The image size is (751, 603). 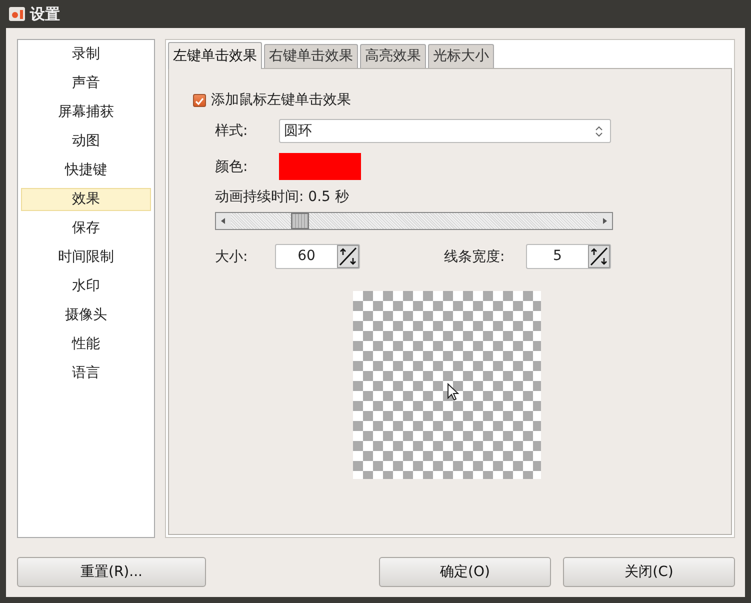 I want to click on duration-slider, so click(x=414, y=221).